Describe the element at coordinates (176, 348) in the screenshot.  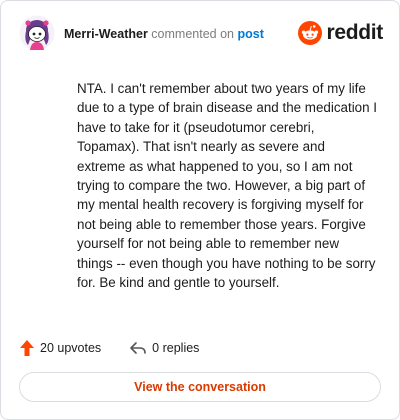
I see `reply-count: 0 replies` at that location.